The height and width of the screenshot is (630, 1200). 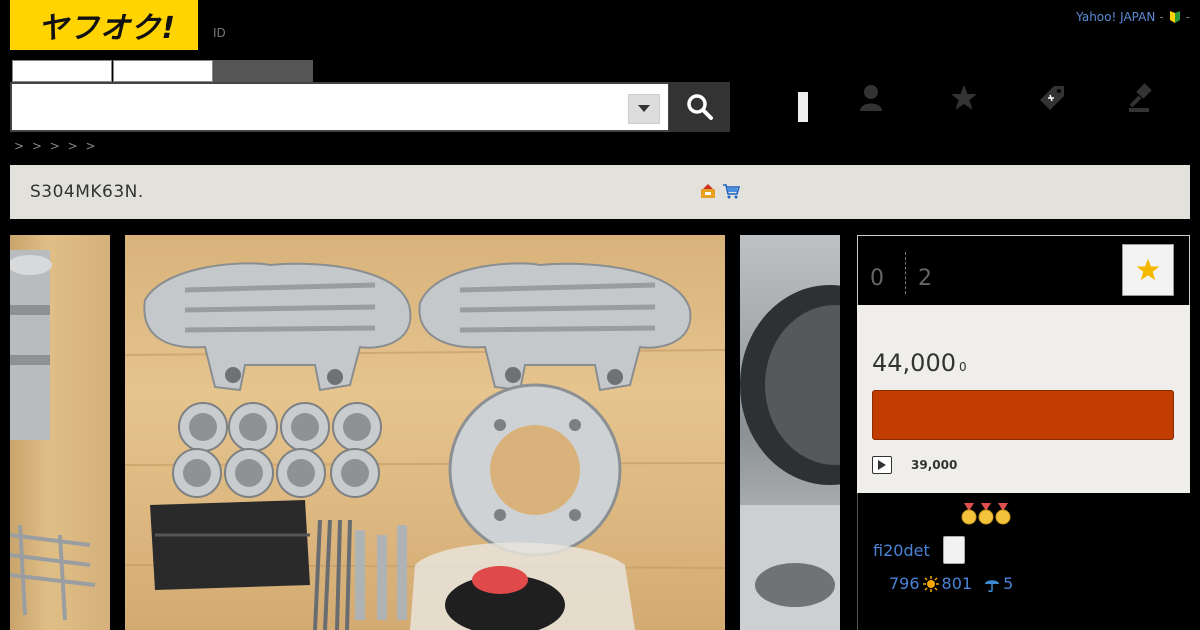 What do you see at coordinates (1115, 17) in the screenshot?
I see `yahoo-japan-link: Yahoo! JAPAN` at bounding box center [1115, 17].